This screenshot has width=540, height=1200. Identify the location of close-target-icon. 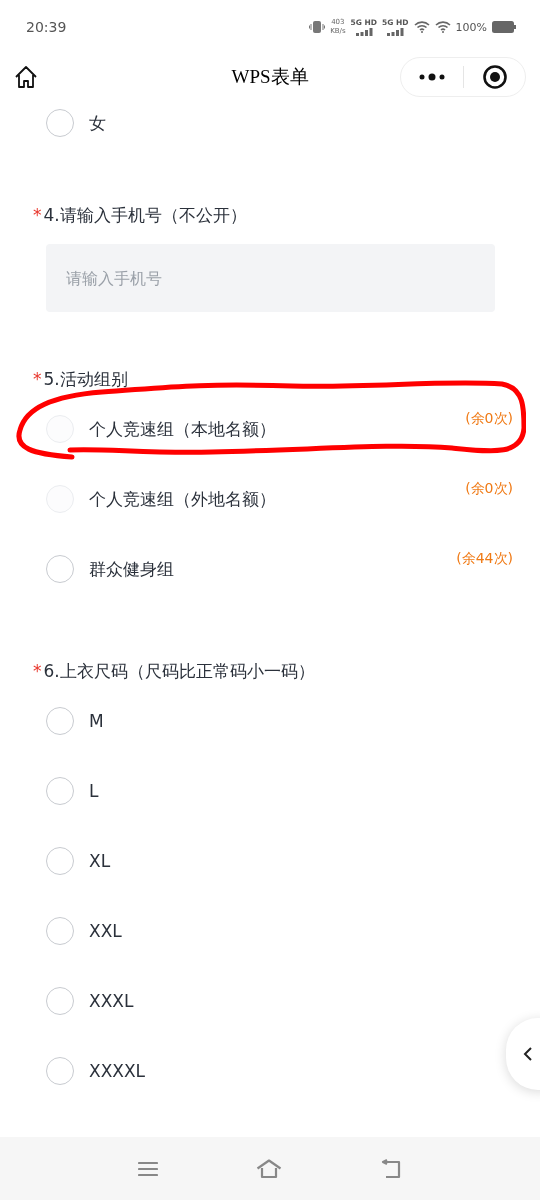
(495, 77).